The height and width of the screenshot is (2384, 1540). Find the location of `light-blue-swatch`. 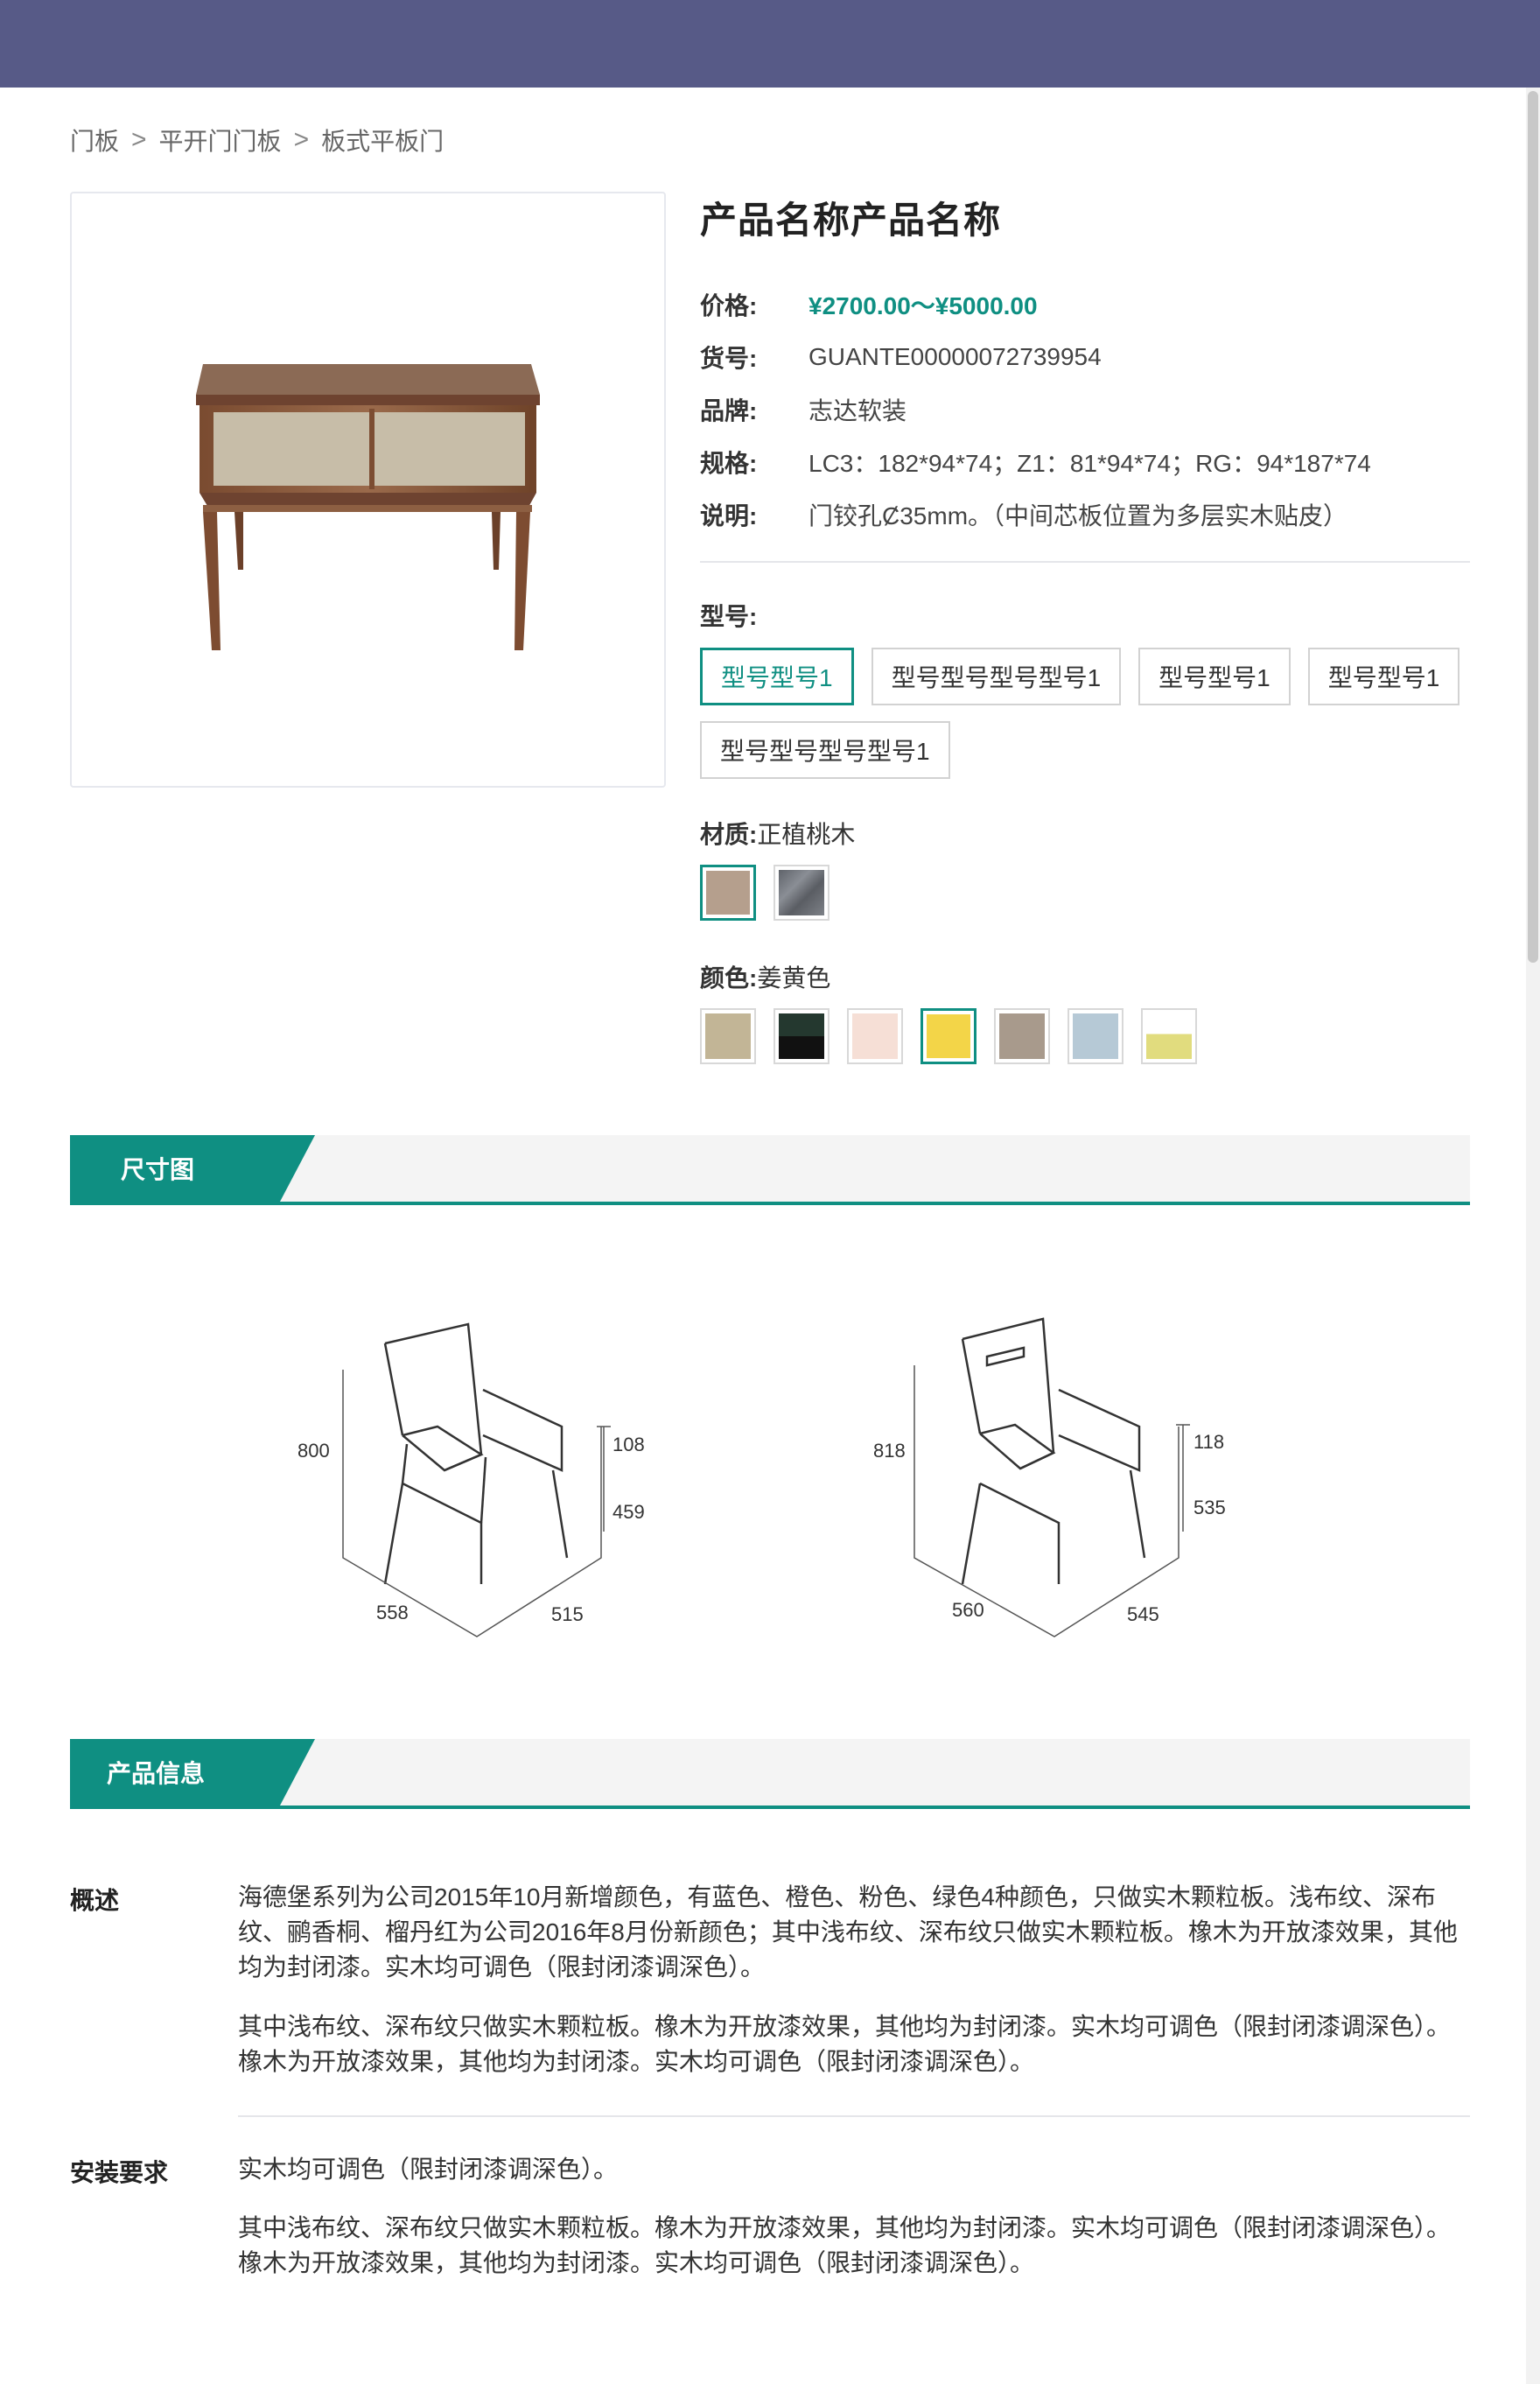

light-blue-swatch is located at coordinates (1095, 1036).